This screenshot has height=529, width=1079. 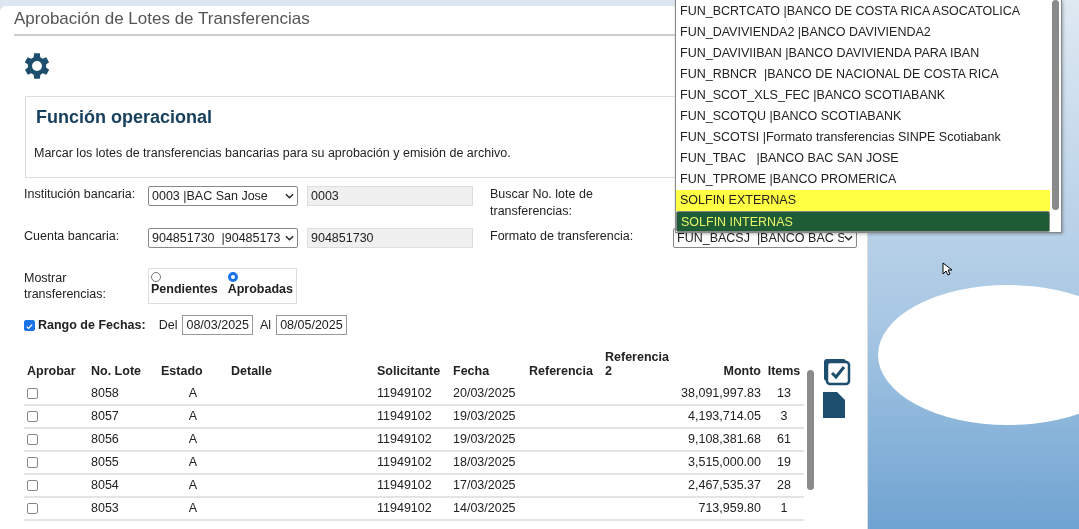 I want to click on institution-select: 0003 |BAC San Jose, so click(x=223, y=196).